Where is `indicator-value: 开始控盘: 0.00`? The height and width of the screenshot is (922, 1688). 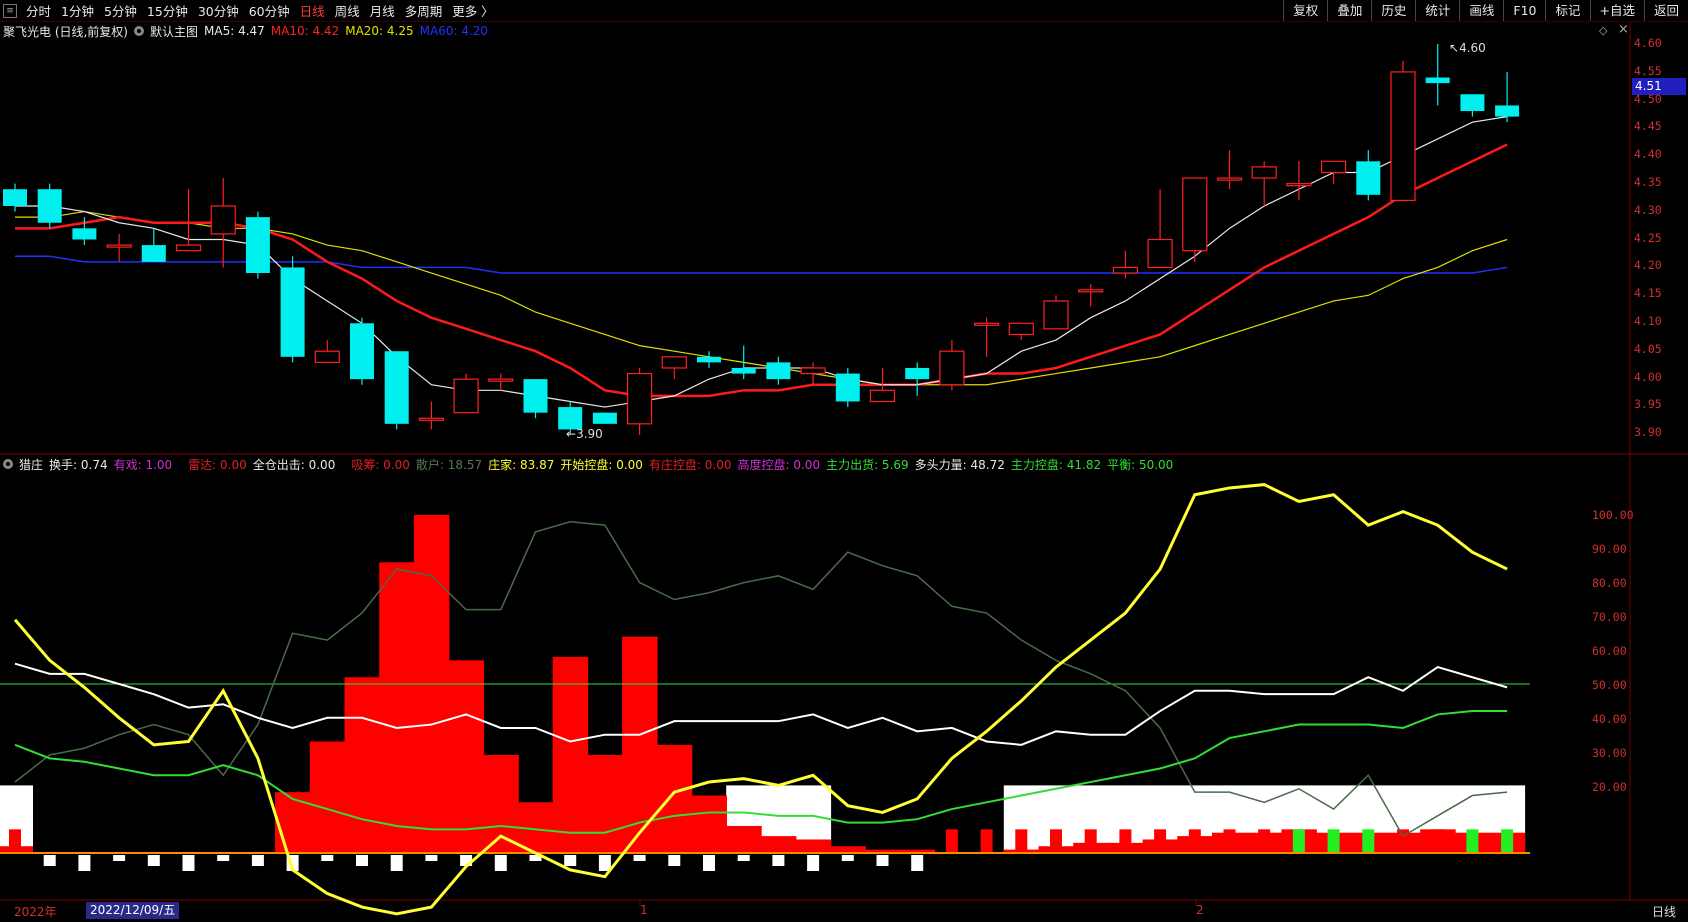 indicator-value: 开始控盘: 0.00 is located at coordinates (601, 464).